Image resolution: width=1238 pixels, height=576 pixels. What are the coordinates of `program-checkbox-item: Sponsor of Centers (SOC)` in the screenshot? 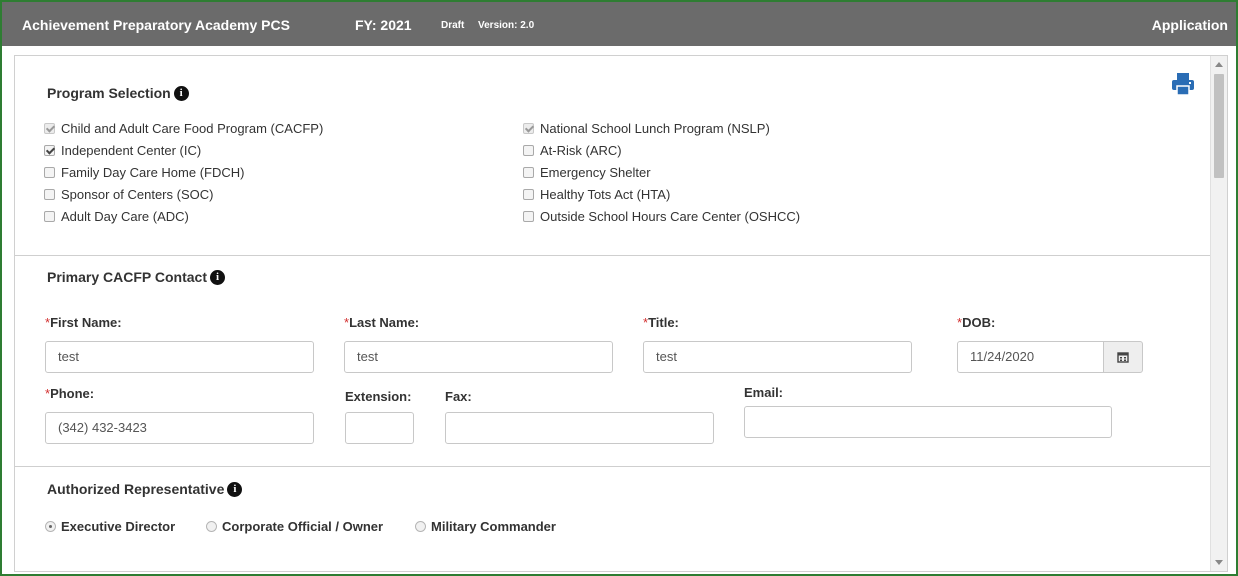 It's located at (128, 194).